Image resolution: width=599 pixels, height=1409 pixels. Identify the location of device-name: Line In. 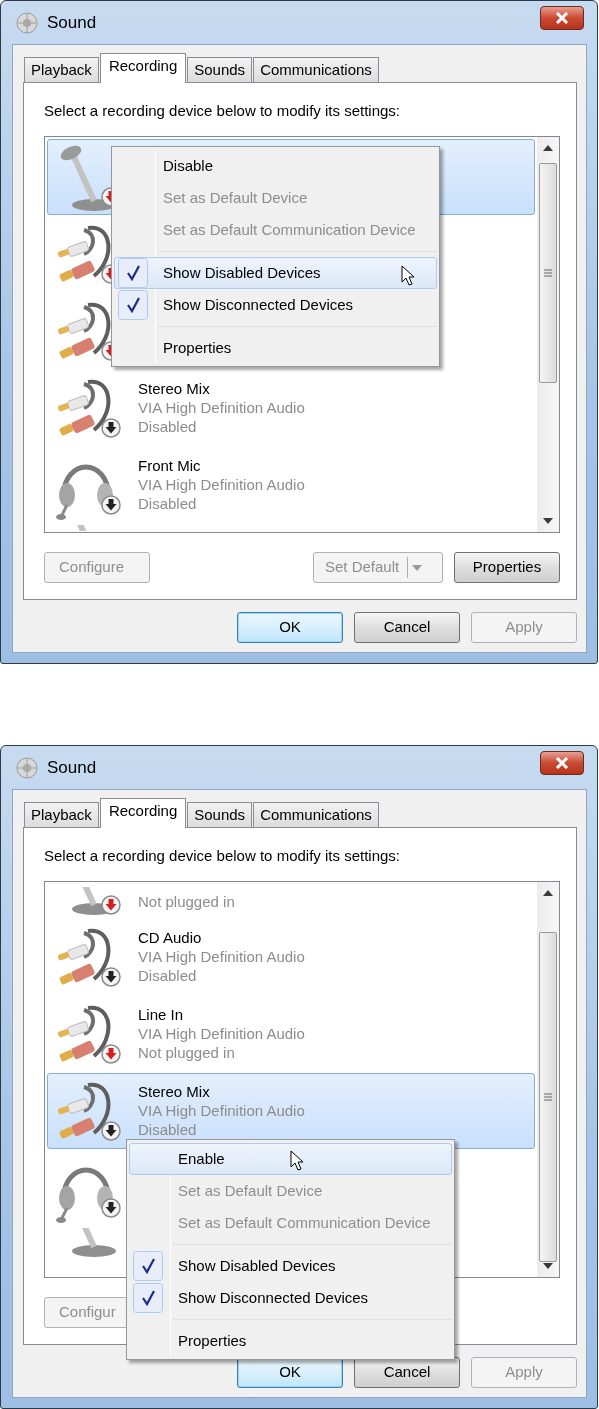
(161, 1014).